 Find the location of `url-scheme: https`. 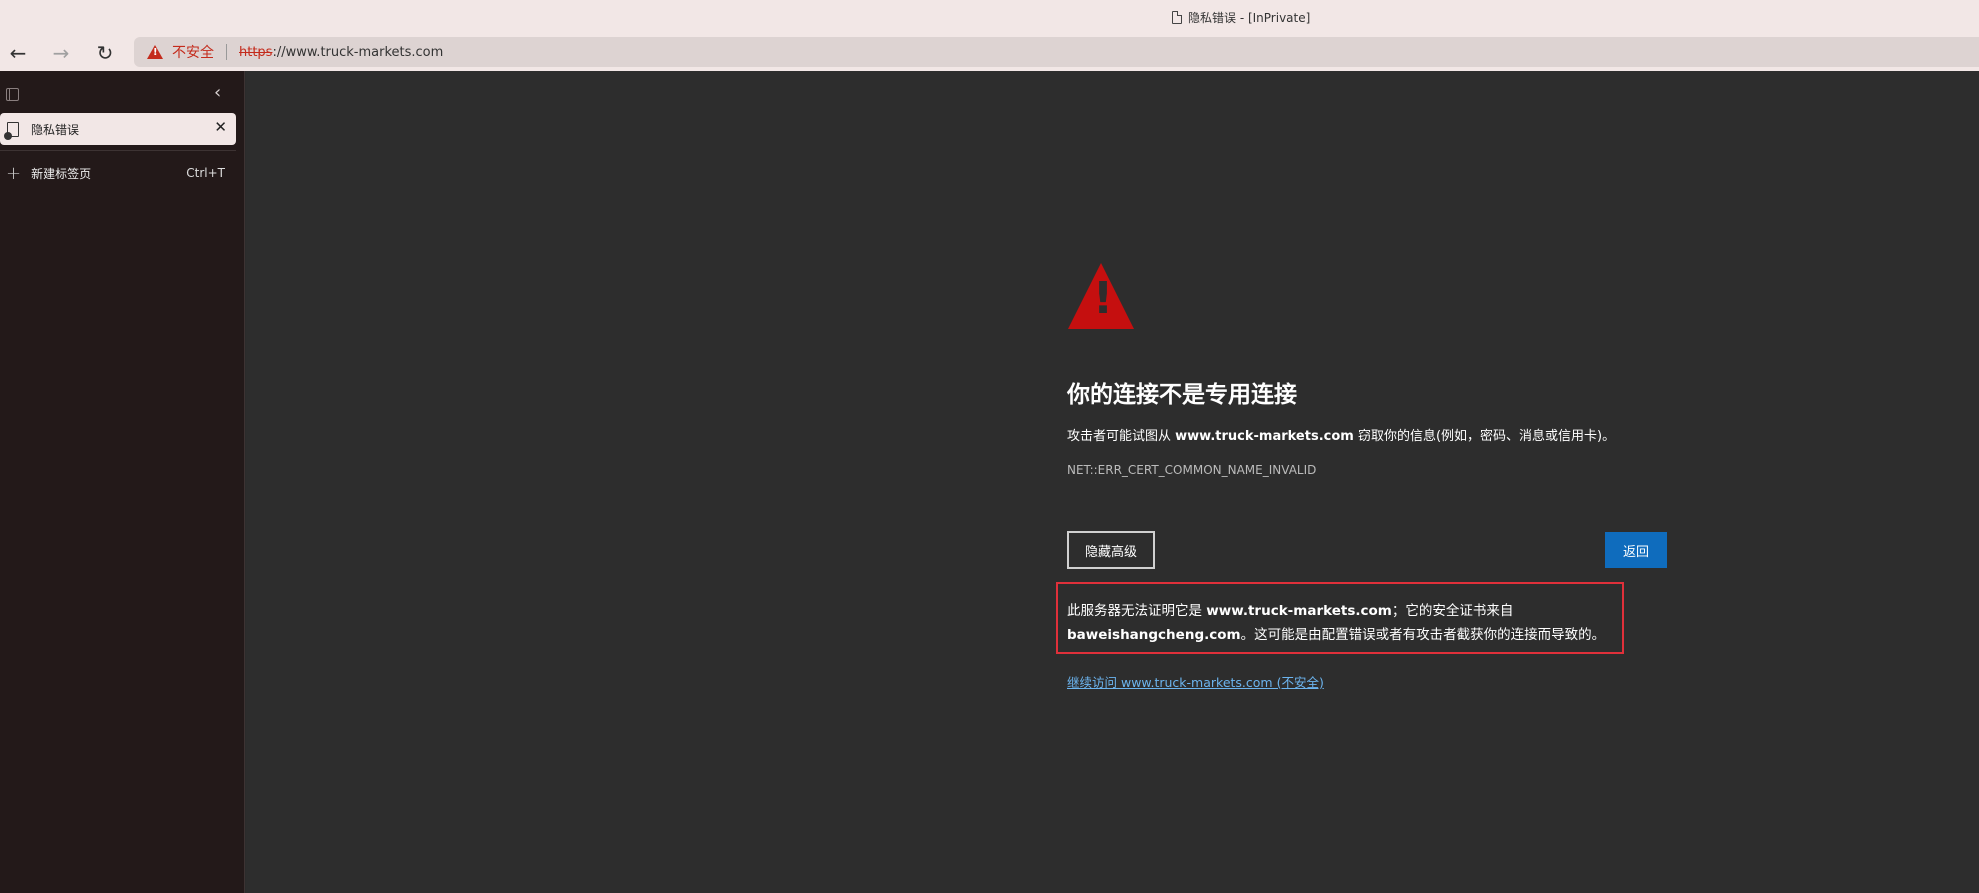

url-scheme: https is located at coordinates (256, 52).